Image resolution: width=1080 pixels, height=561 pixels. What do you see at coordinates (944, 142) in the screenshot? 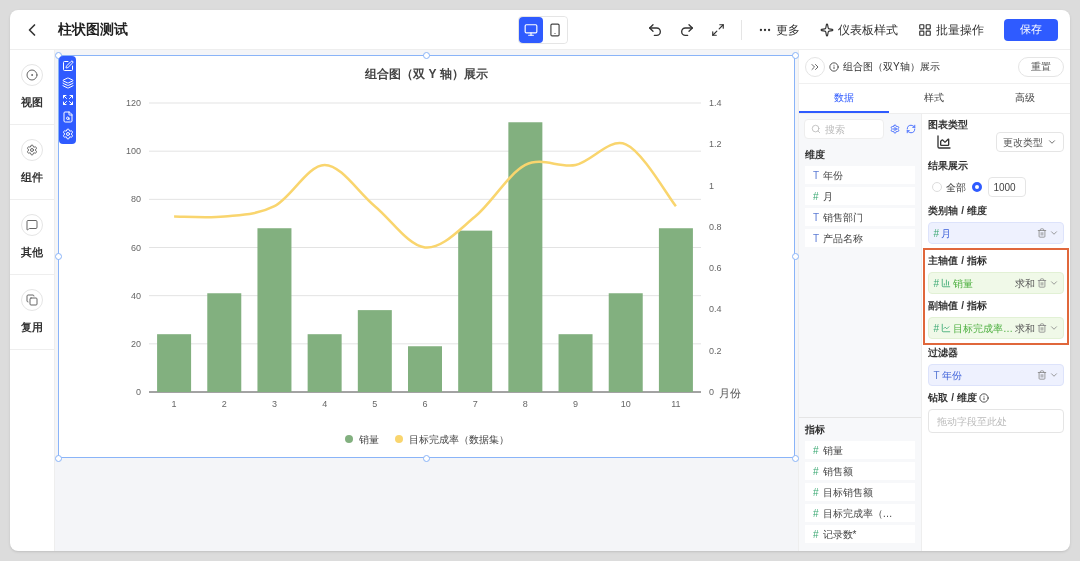
I see `combo-chart-icon` at bounding box center [944, 142].